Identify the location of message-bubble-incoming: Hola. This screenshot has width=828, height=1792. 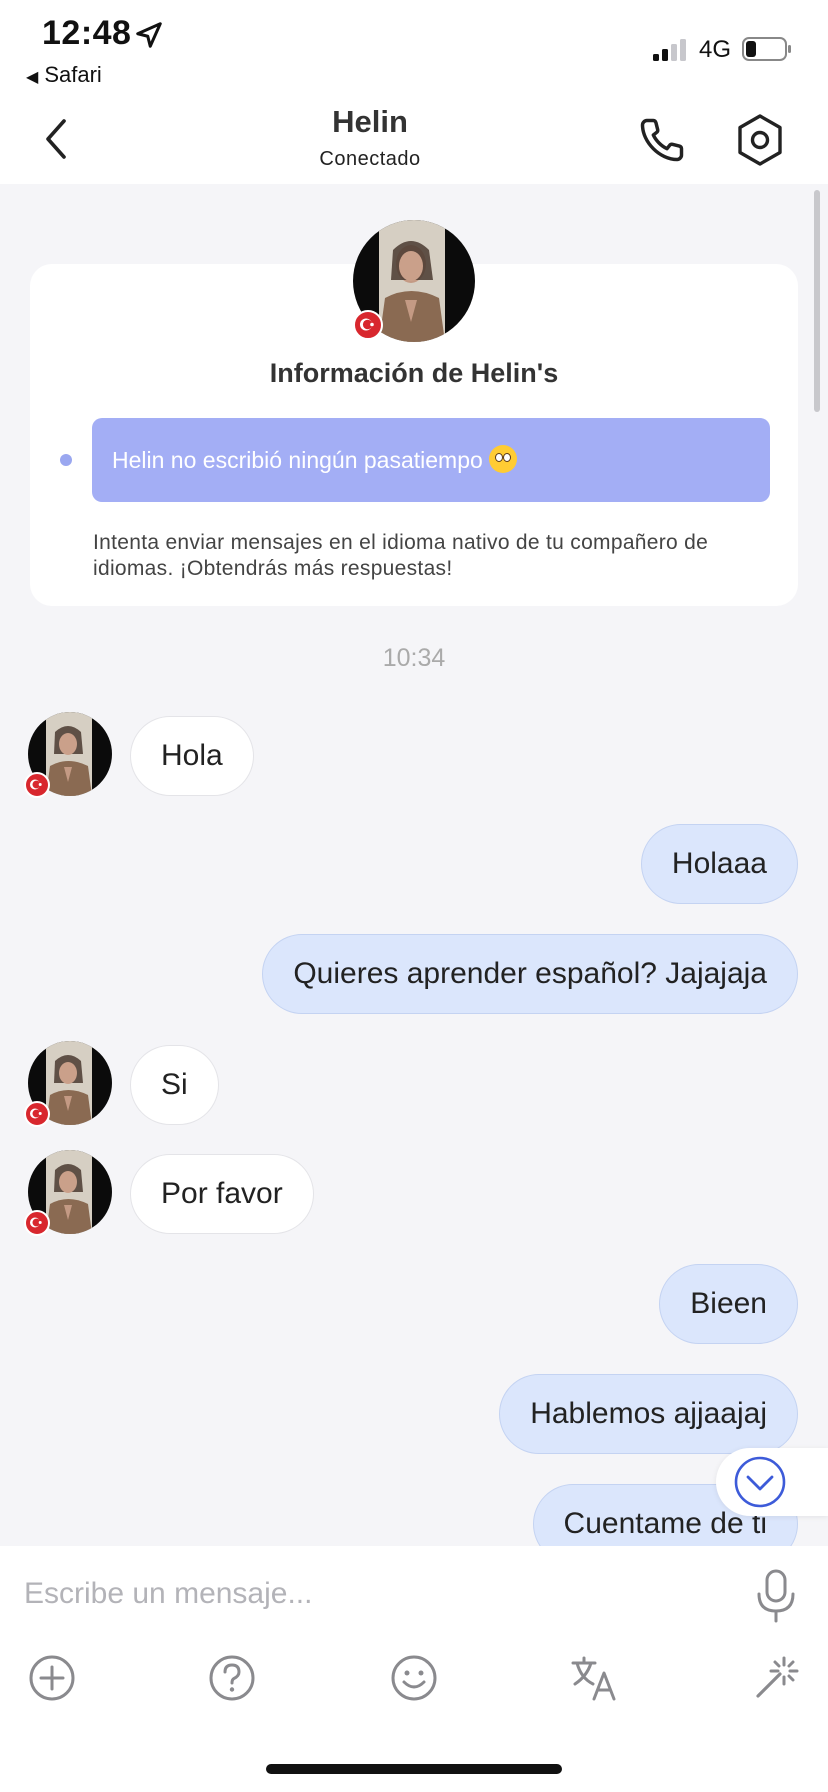
(192, 756).